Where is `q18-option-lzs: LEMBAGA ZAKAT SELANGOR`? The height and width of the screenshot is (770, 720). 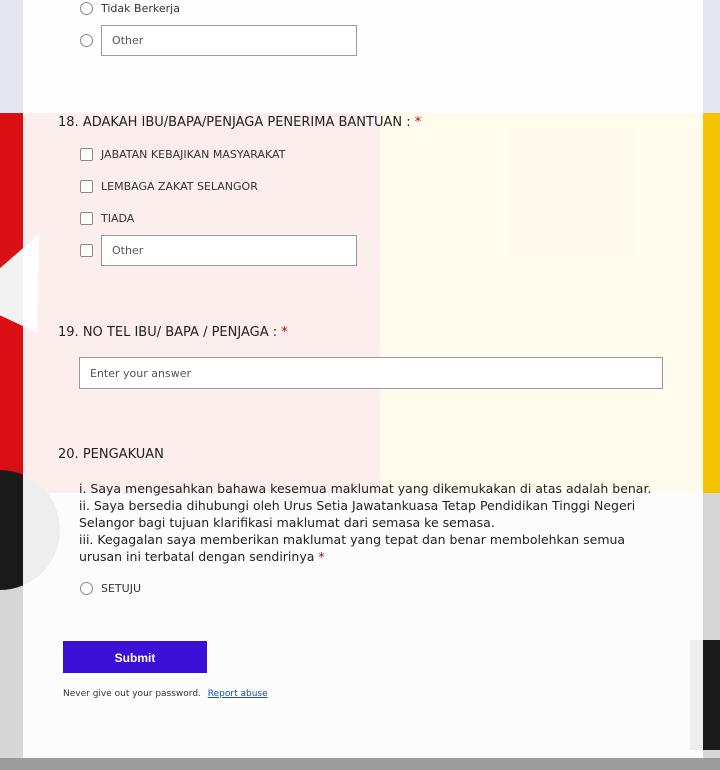
q18-option-lzs: LEMBAGA ZAKAT SELANGOR is located at coordinates (169, 186).